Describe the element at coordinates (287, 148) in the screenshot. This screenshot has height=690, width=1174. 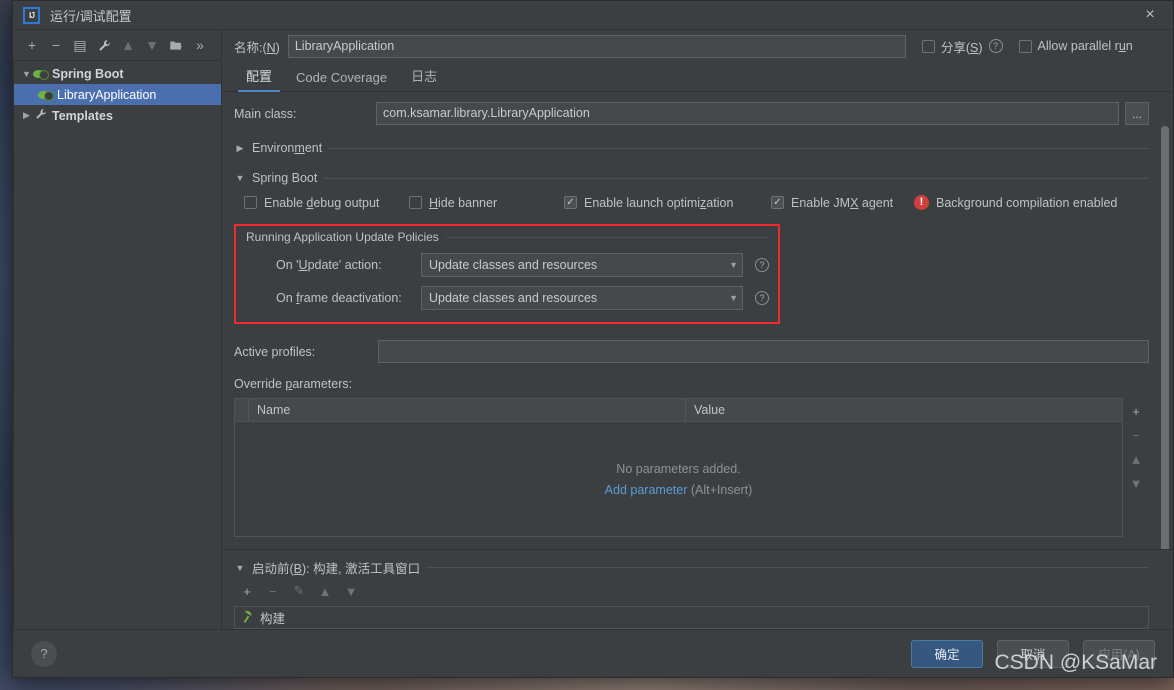
I see `environment-section-title: Environment` at that location.